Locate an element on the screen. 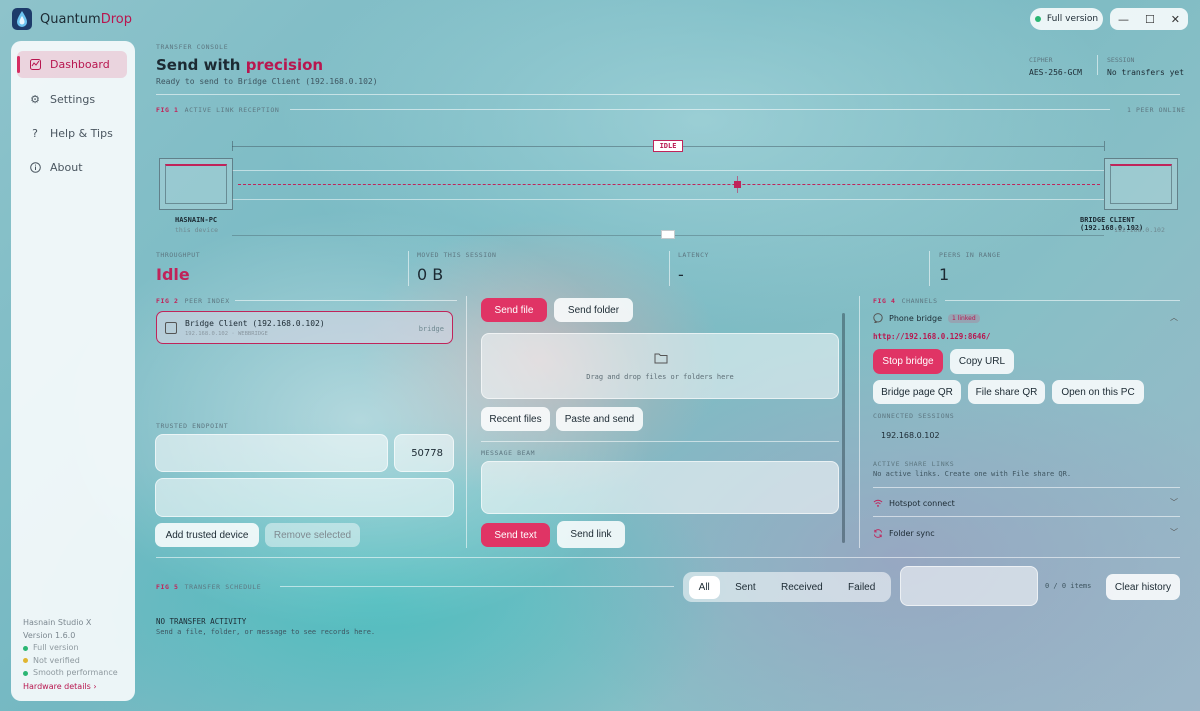 This screenshot has height=711, width=1200. stat-moved: MOVED THIS SESSION 0 B is located at coordinates (457, 267).